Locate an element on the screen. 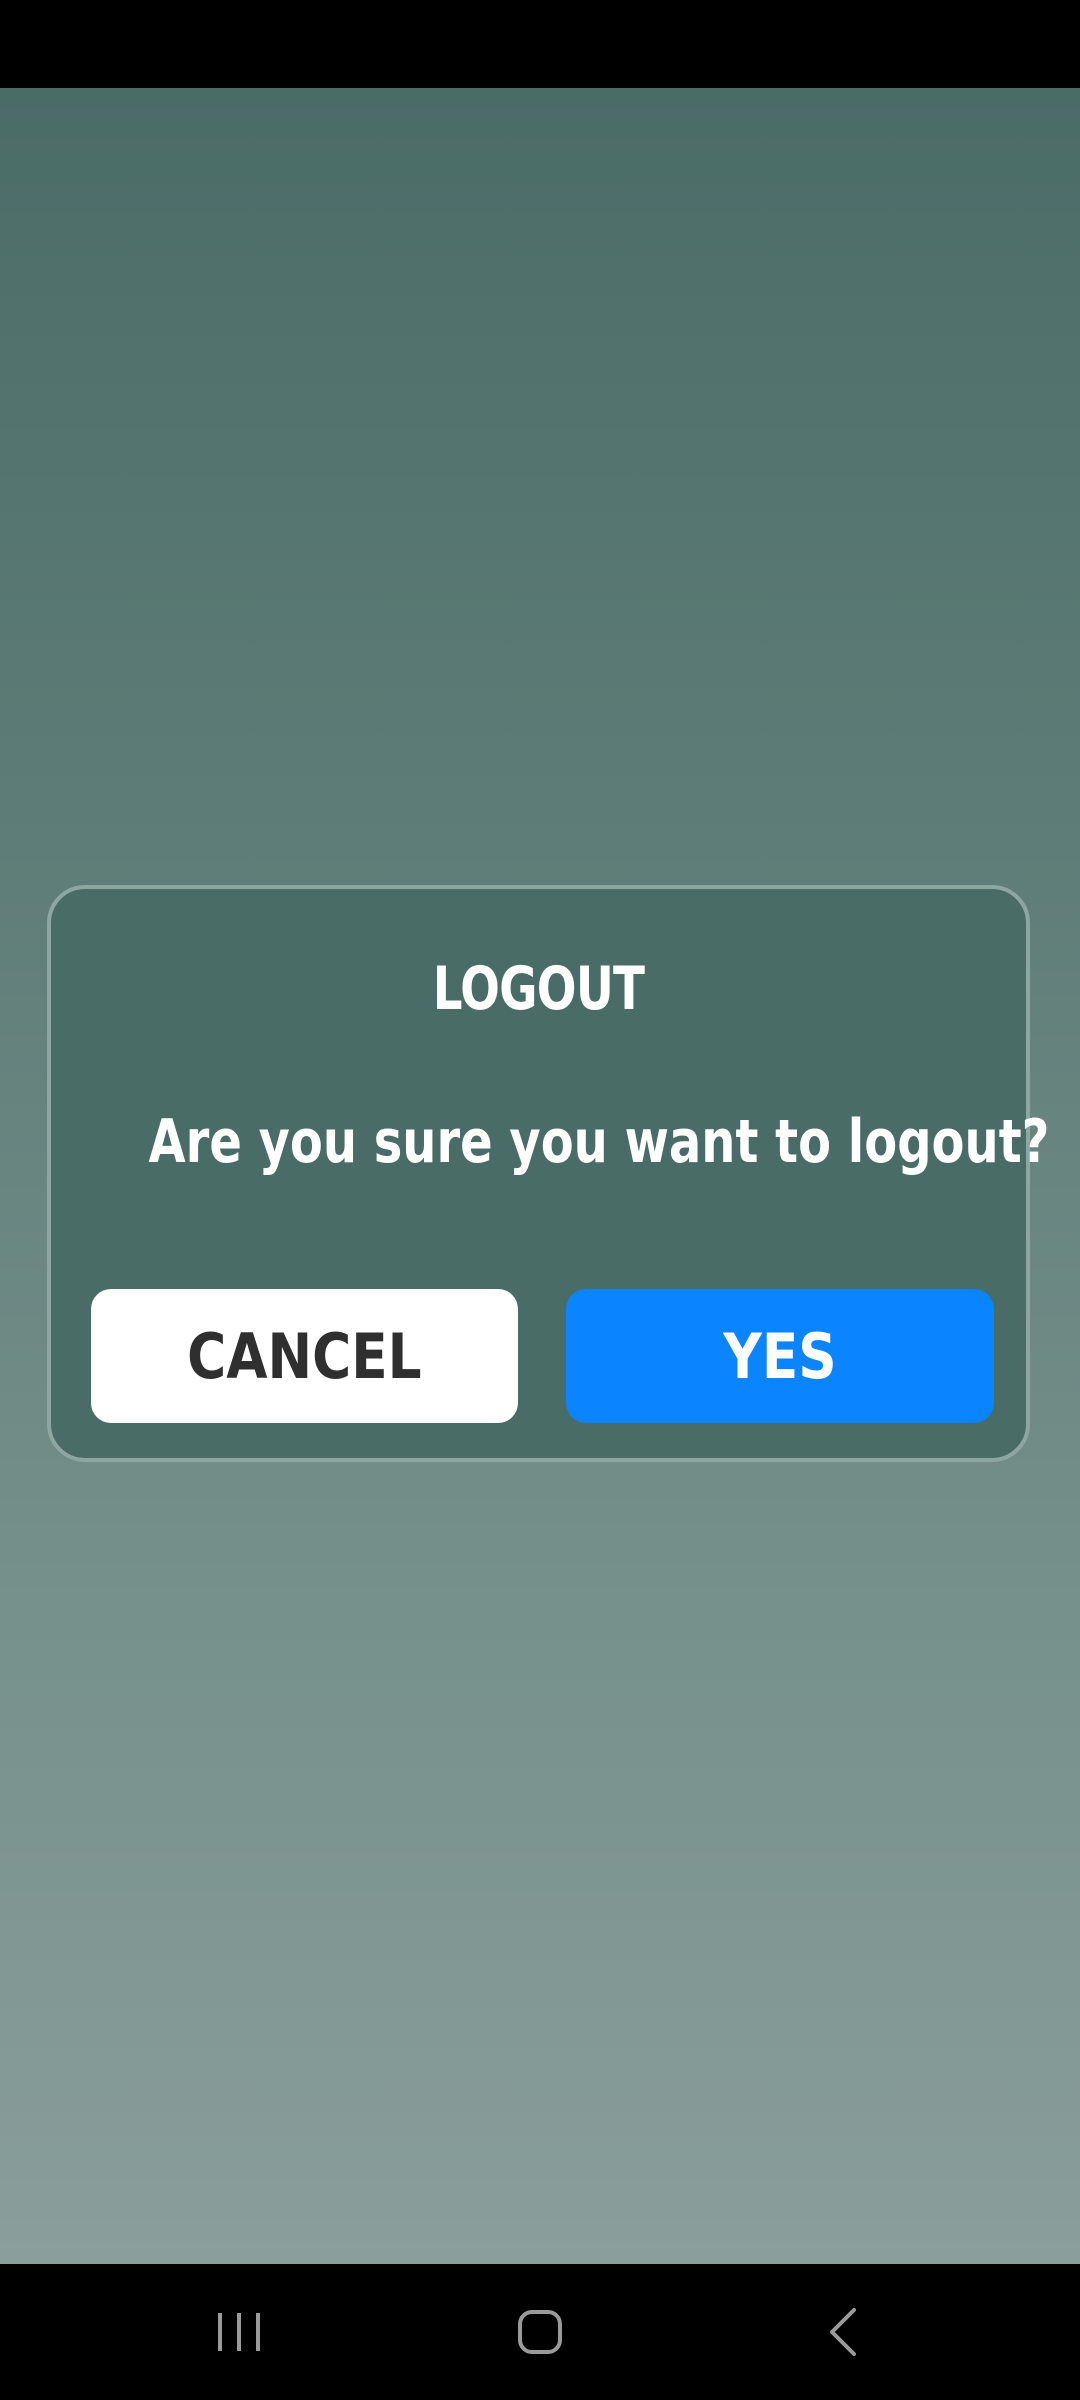 The image size is (1080, 2400). dialog-message: Are you sure you want to logout? is located at coordinates (599, 1142).